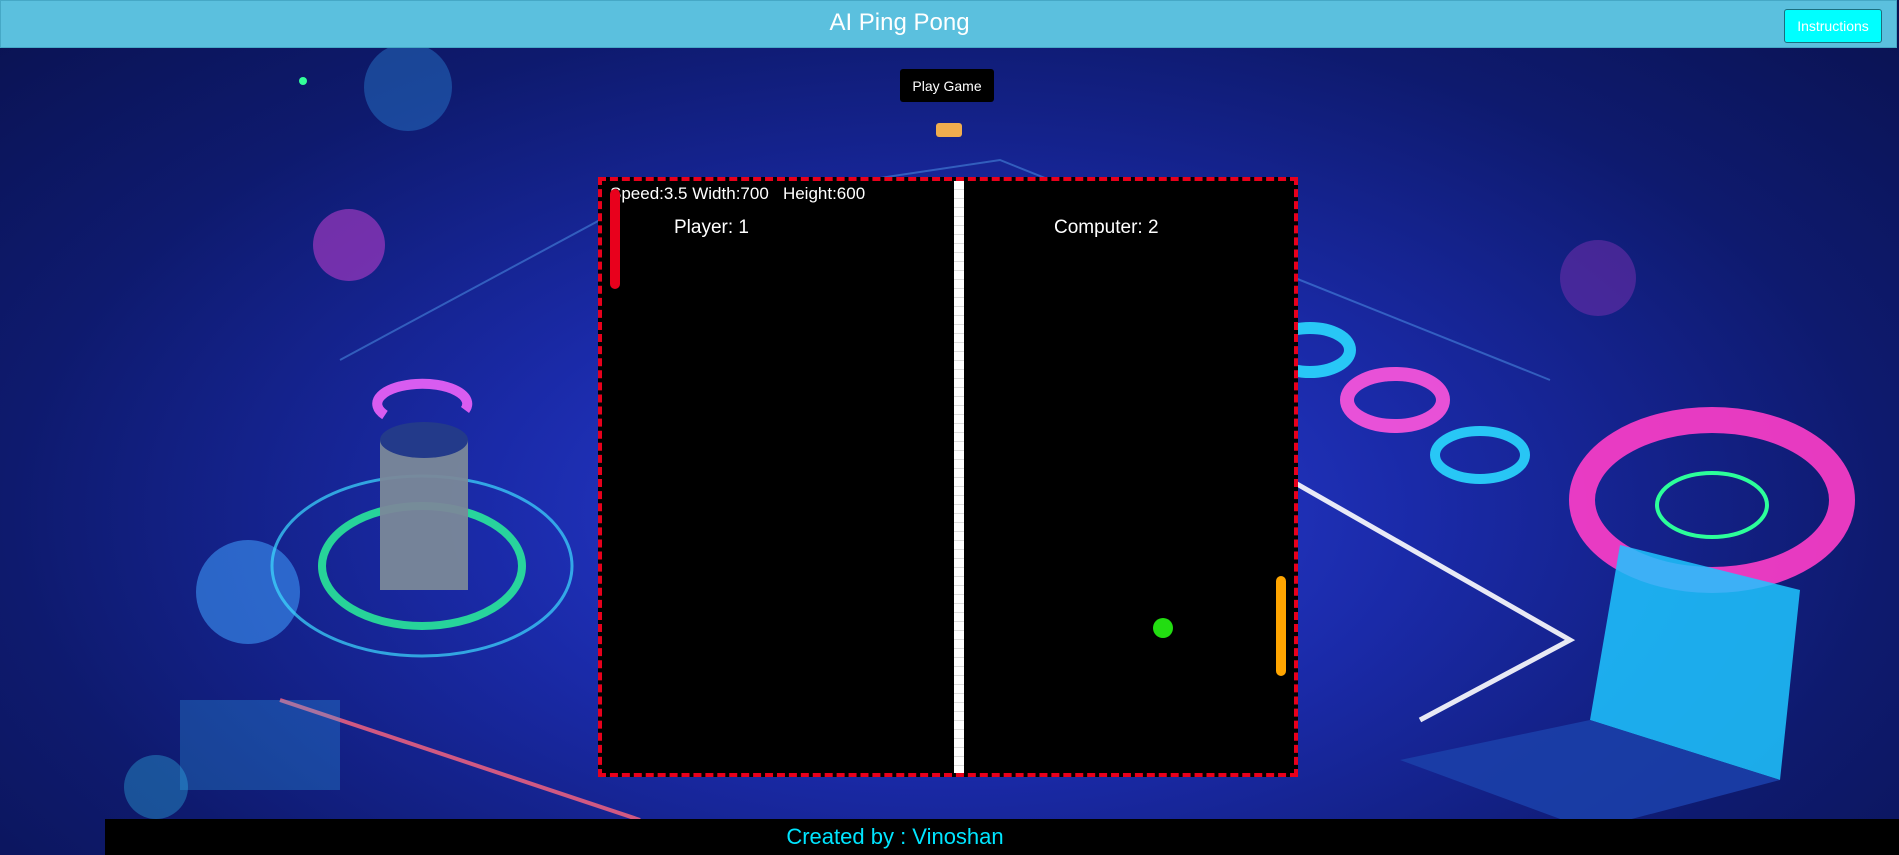 This screenshot has height=855, width=1899. What do you see at coordinates (947, 85) in the screenshot?
I see `play-game-button: Play Game` at bounding box center [947, 85].